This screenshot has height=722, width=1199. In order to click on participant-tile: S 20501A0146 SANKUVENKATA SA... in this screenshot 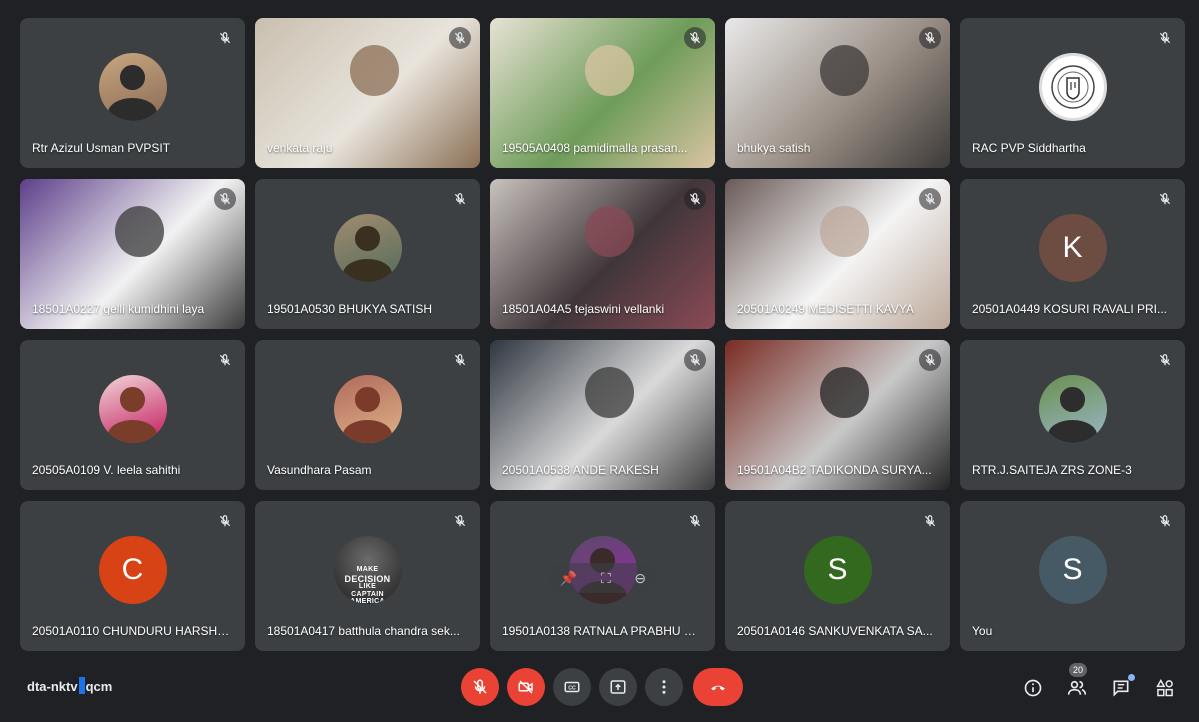, I will do `click(837, 576)`.